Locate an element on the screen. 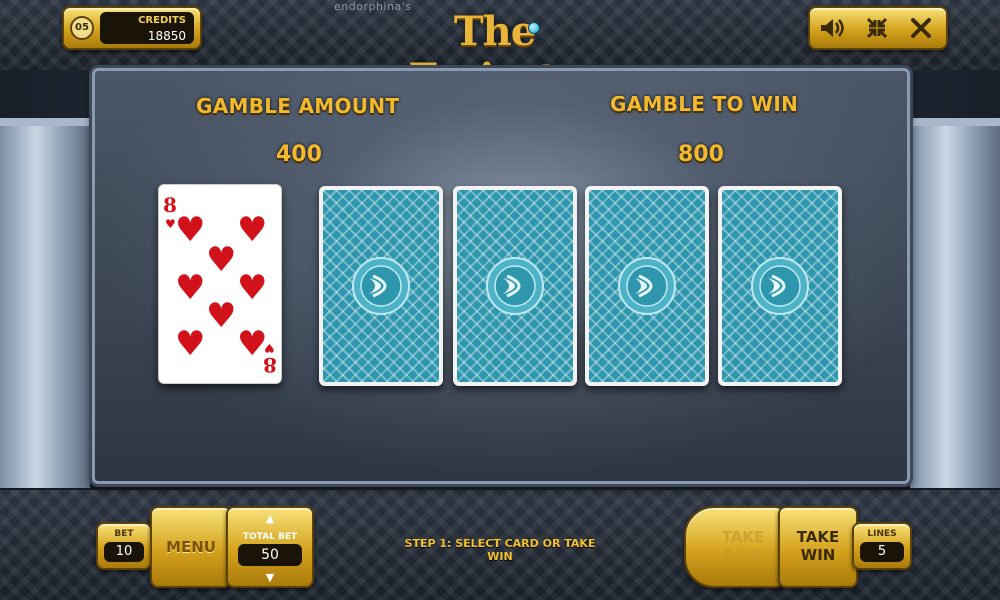  right-pillar is located at coordinates (955, 303).